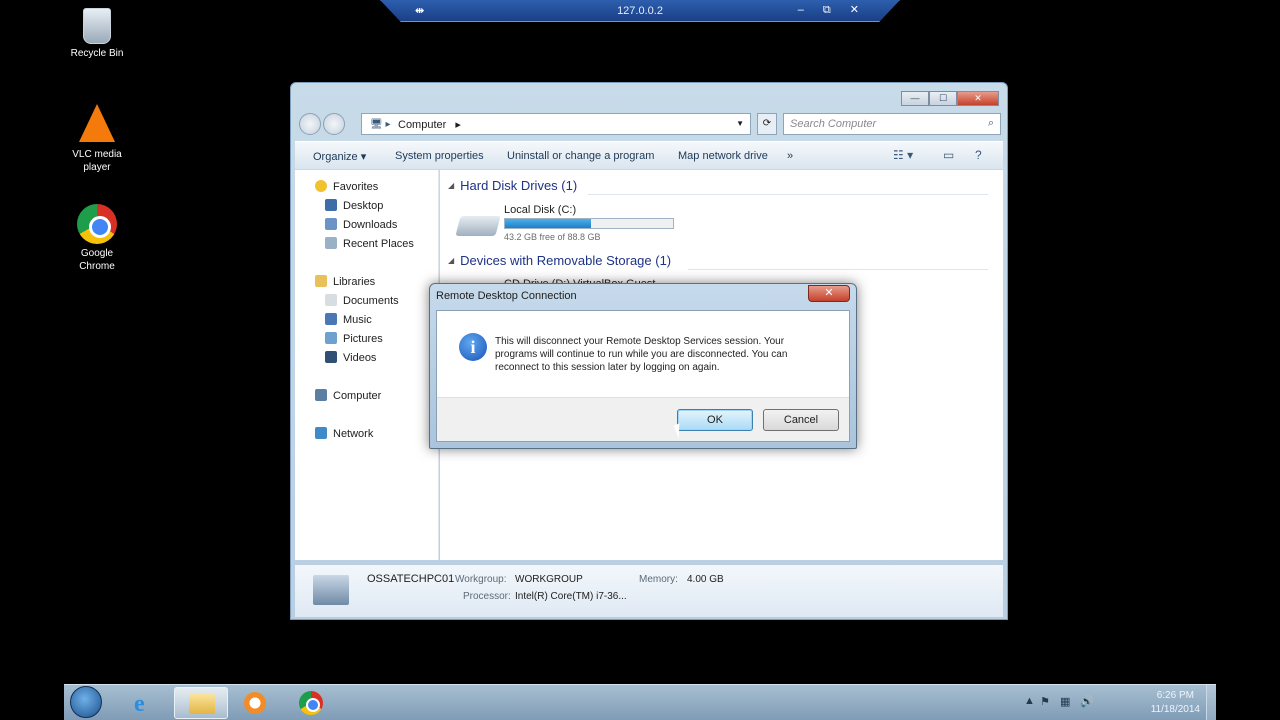 The height and width of the screenshot is (720, 1280). Describe the element at coordinates (478, 226) in the screenshot. I see `hard-drive-icon` at that location.